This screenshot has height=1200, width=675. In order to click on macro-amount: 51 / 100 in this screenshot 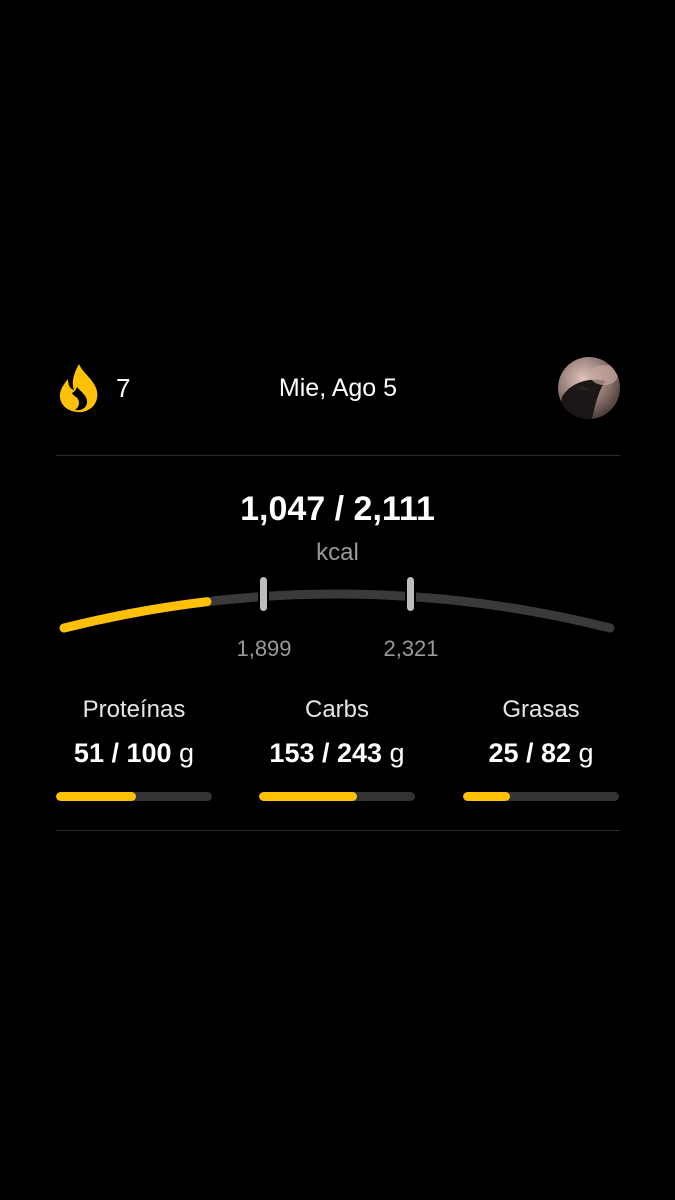, I will do `click(122, 753)`.